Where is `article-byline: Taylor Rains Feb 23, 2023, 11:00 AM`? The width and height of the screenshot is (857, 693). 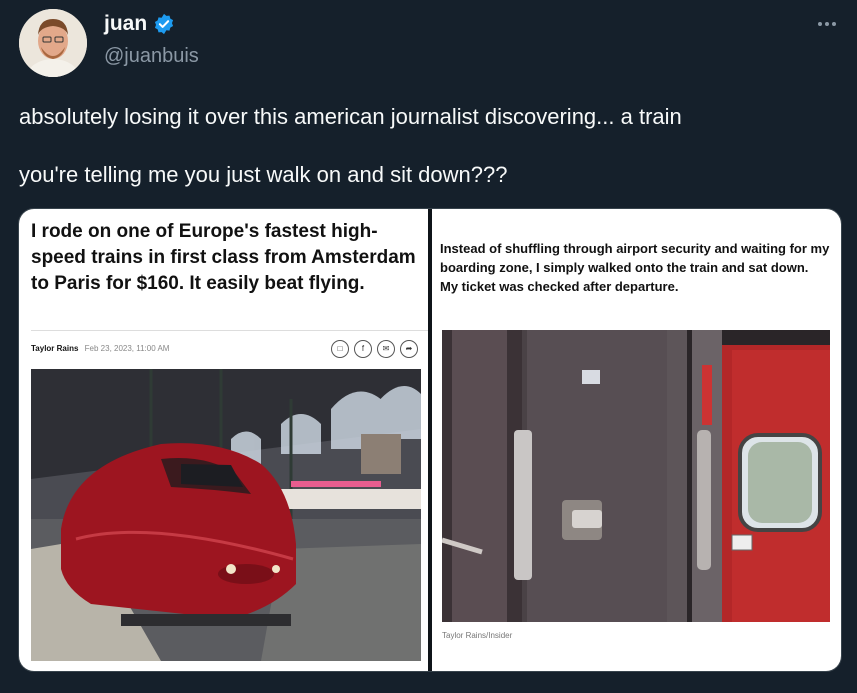 article-byline: Taylor Rains Feb 23, 2023, 11:00 AM is located at coordinates (100, 348).